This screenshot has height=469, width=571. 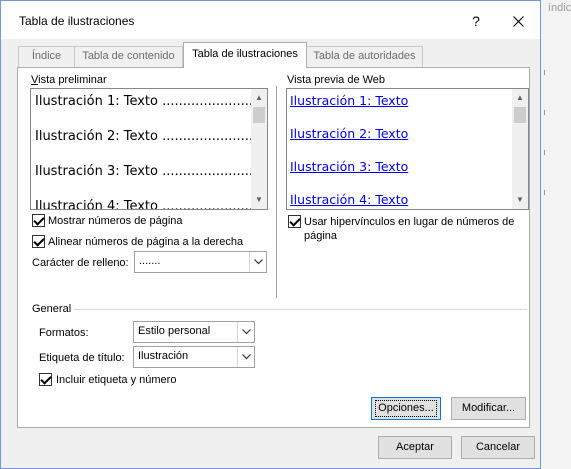 What do you see at coordinates (349, 199) in the screenshot?
I see `web-preview-link: Ilustración 4: Texto` at bounding box center [349, 199].